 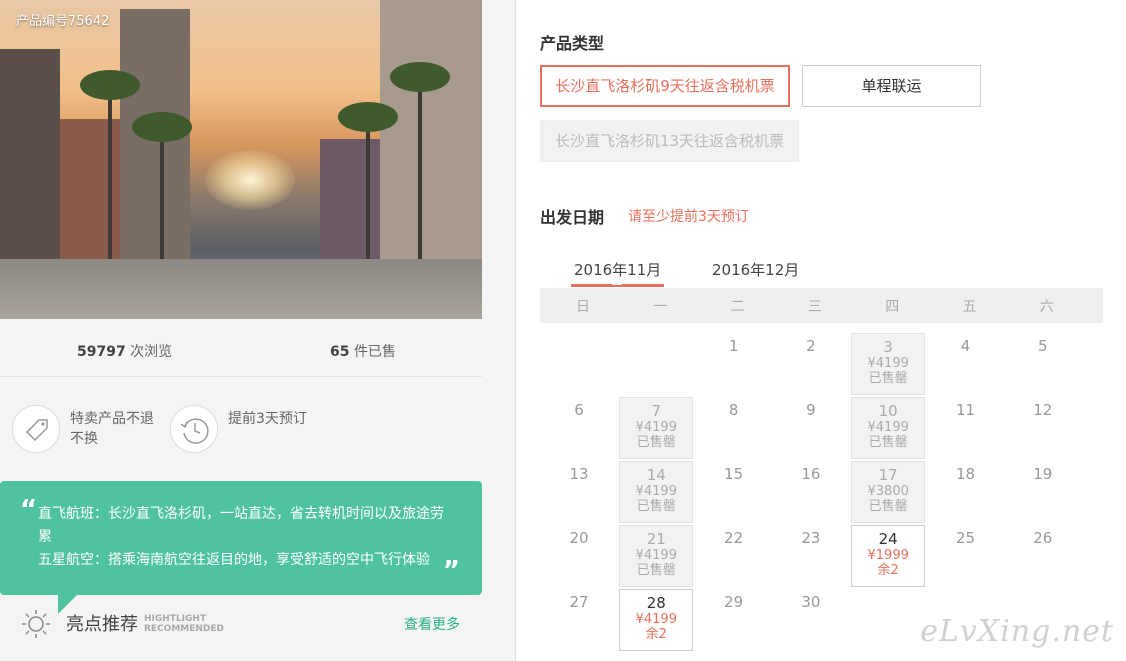 I want to click on building-left, so click(x=30, y=154).